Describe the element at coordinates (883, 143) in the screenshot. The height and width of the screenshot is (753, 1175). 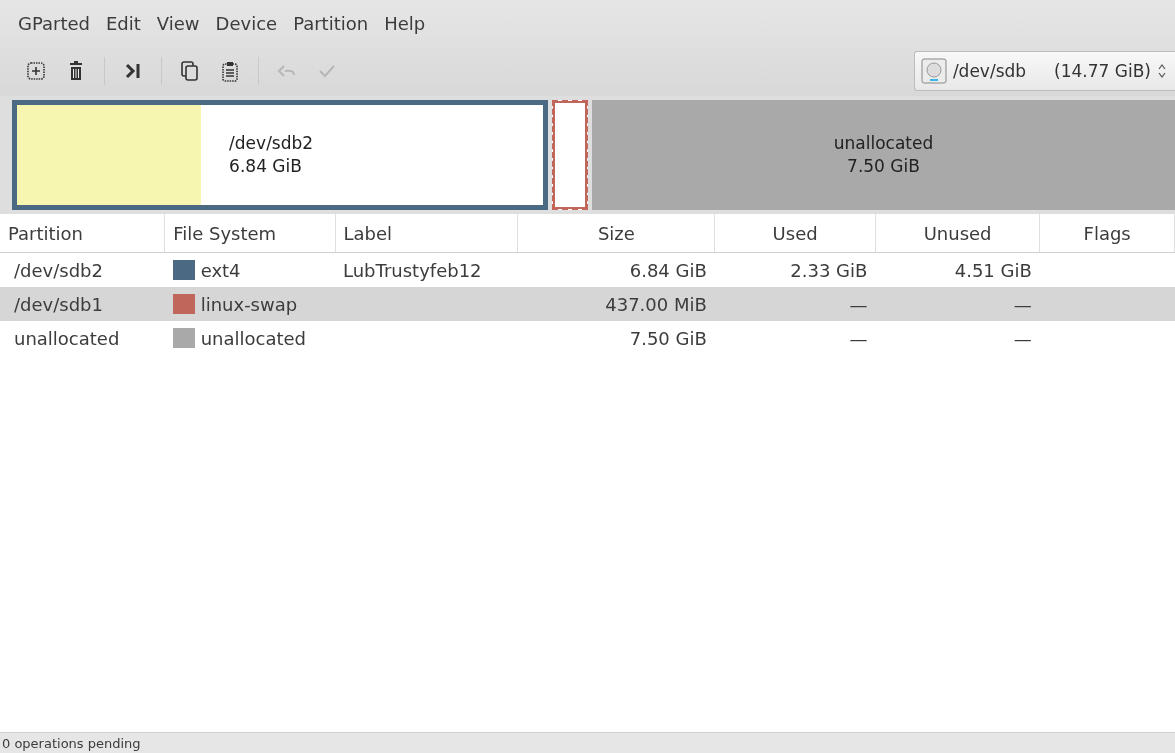
I see `partition-name: unallocated` at that location.